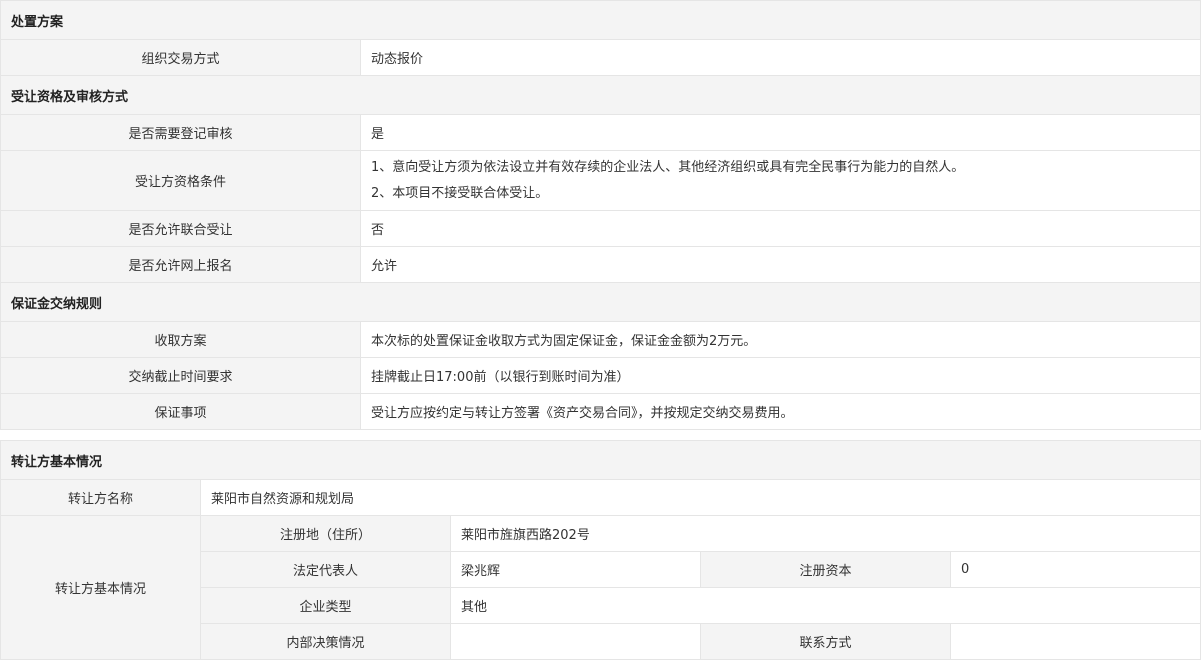 The image size is (1201, 671). What do you see at coordinates (325, 533) in the screenshot?
I see `label-address: 注册地（住所）` at bounding box center [325, 533].